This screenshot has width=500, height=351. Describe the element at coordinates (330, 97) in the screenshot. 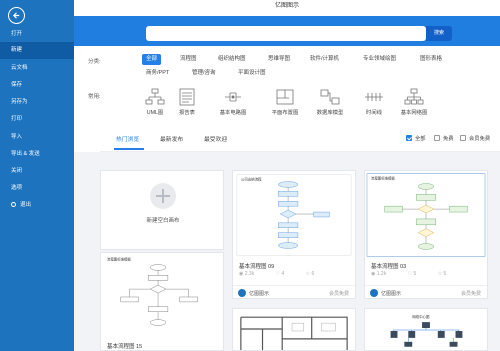

I see `database-icon` at that location.